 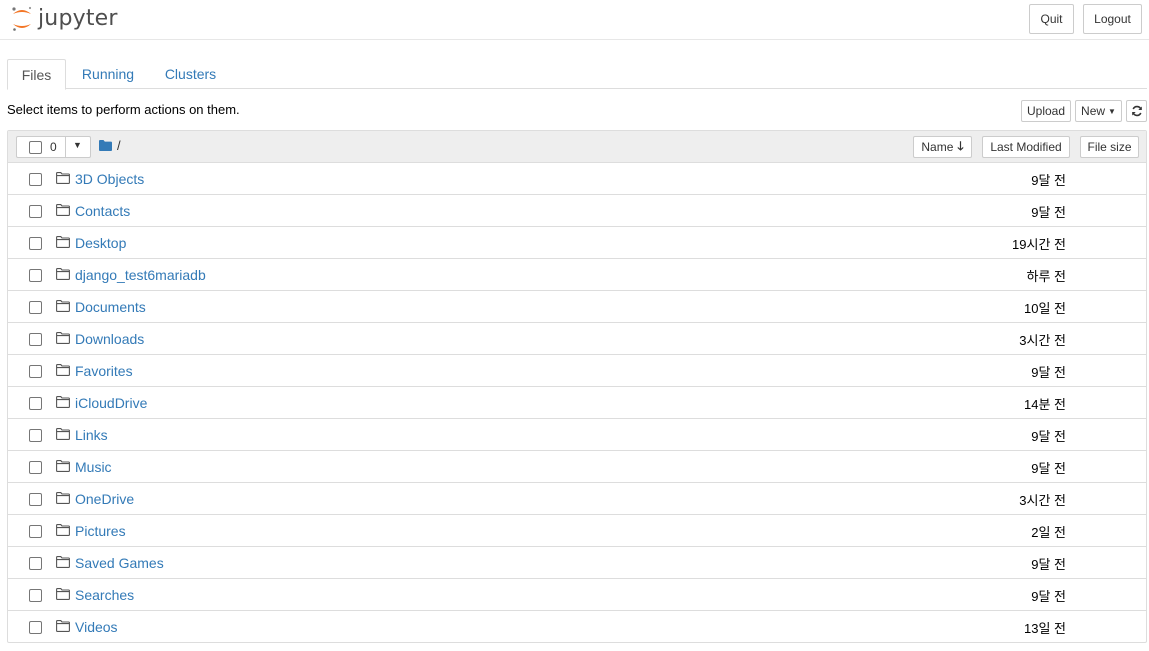 What do you see at coordinates (111, 403) in the screenshot?
I see `item-name-link: iCloudDrive` at bounding box center [111, 403].